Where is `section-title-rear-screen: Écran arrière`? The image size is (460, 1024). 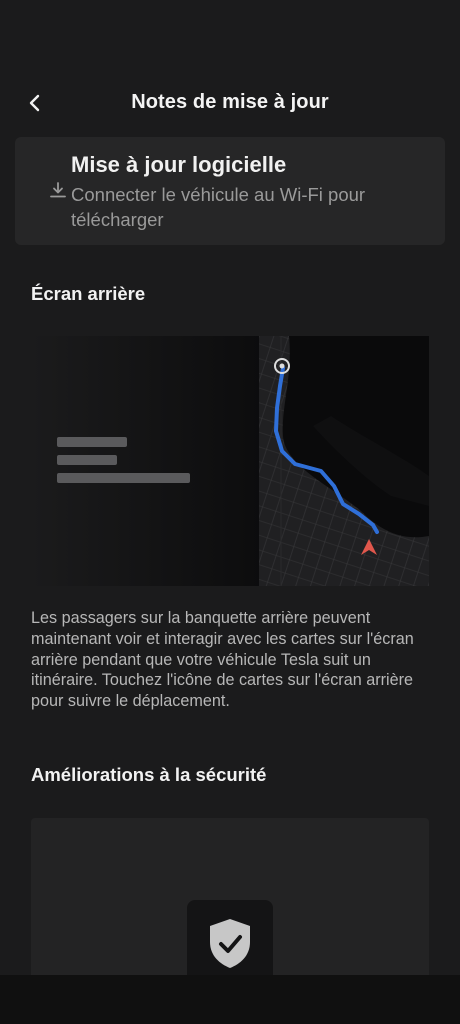
section-title-rear-screen: Écran arrière is located at coordinates (88, 293).